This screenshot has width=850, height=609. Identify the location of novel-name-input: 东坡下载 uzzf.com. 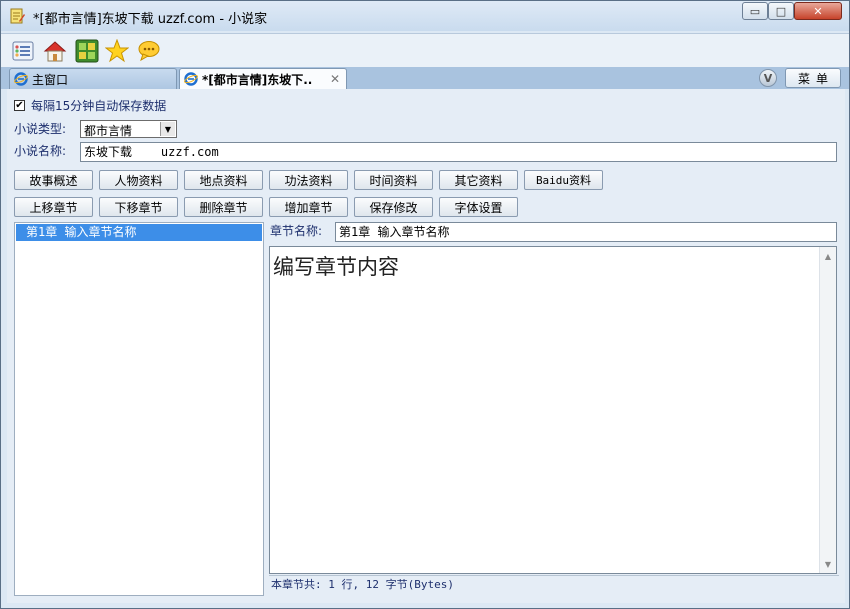
(458, 152).